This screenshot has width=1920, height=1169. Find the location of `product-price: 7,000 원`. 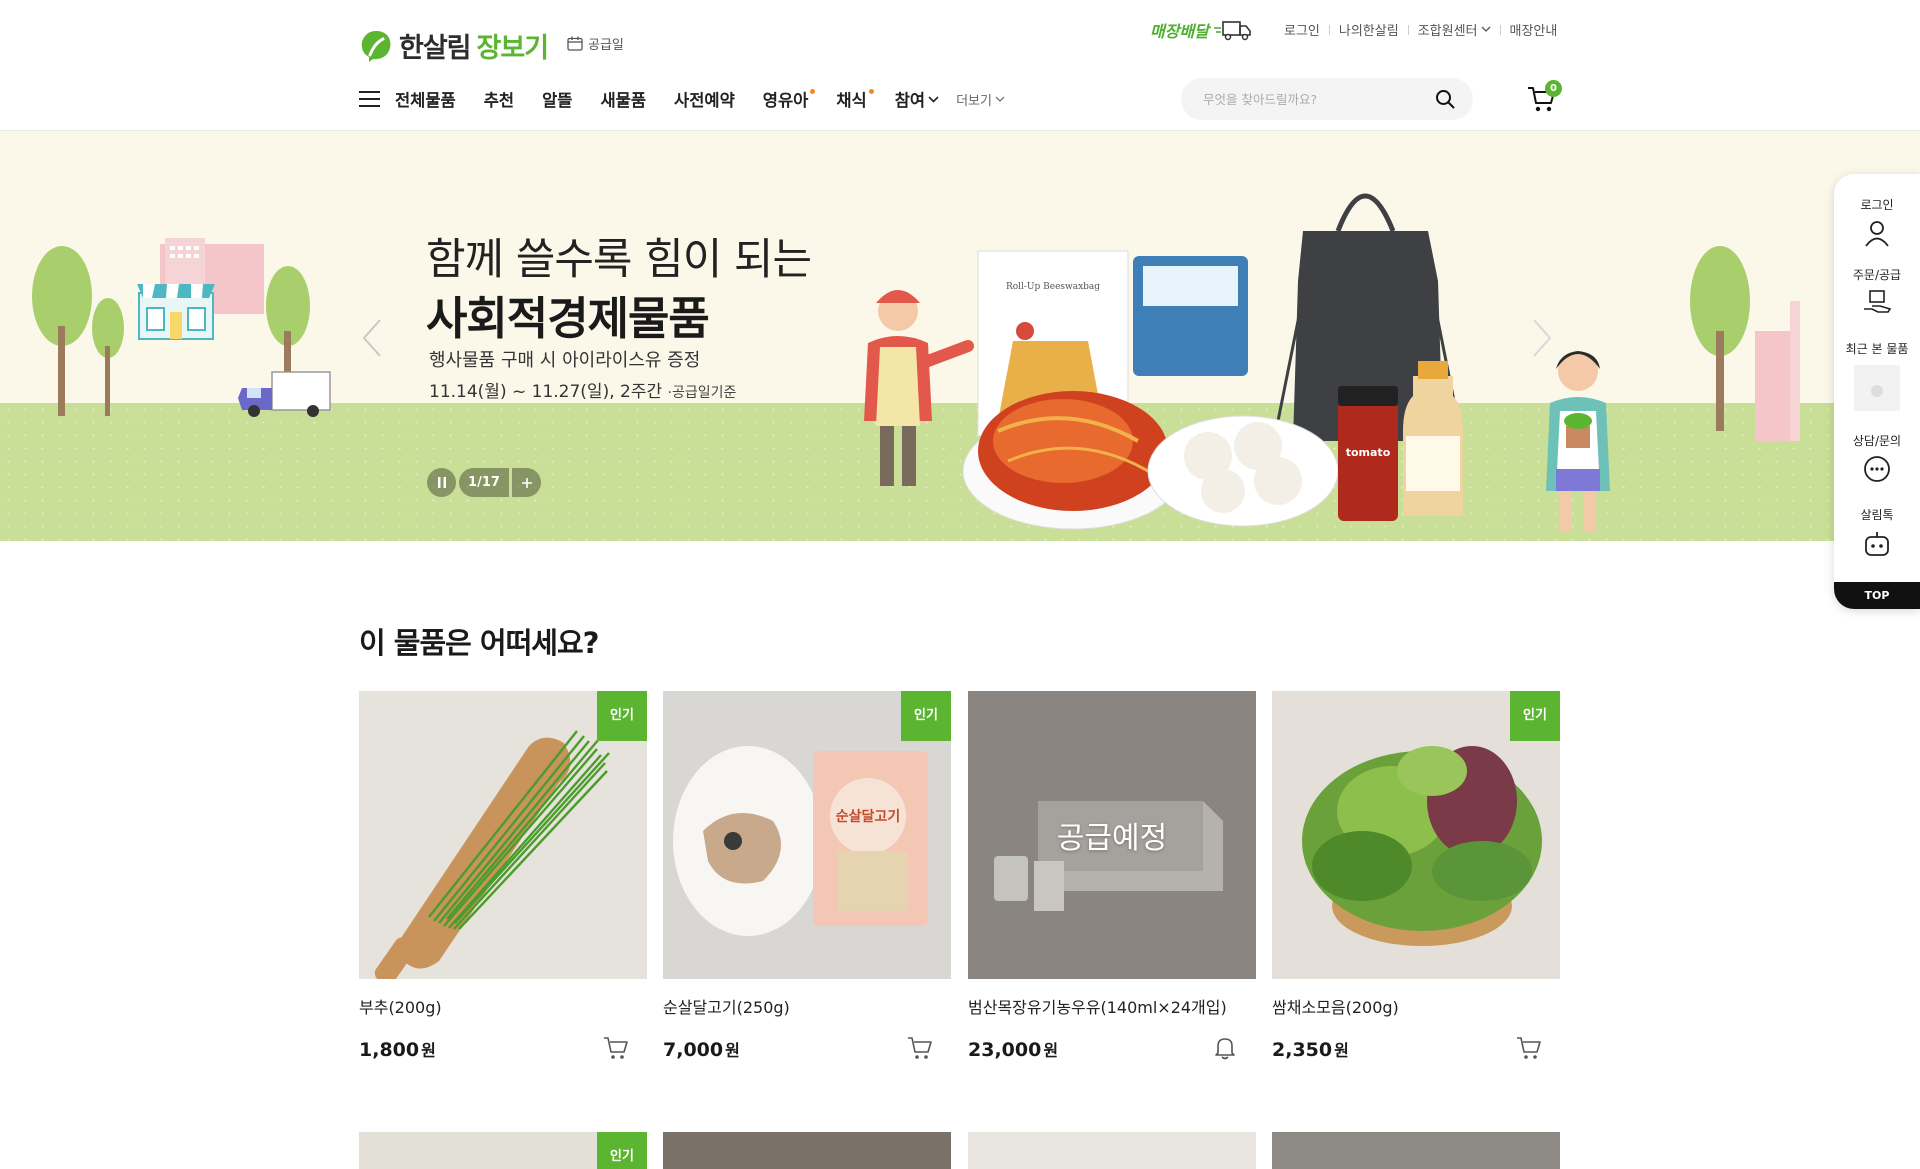

product-price: 7,000 원 is located at coordinates (701, 1049).